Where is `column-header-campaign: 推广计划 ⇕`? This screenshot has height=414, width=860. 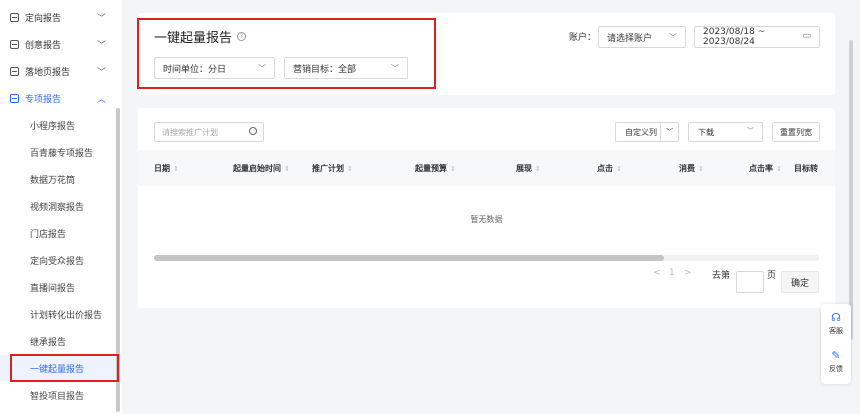
column-header-campaign: 推广计划 ⇕ is located at coordinates (332, 168).